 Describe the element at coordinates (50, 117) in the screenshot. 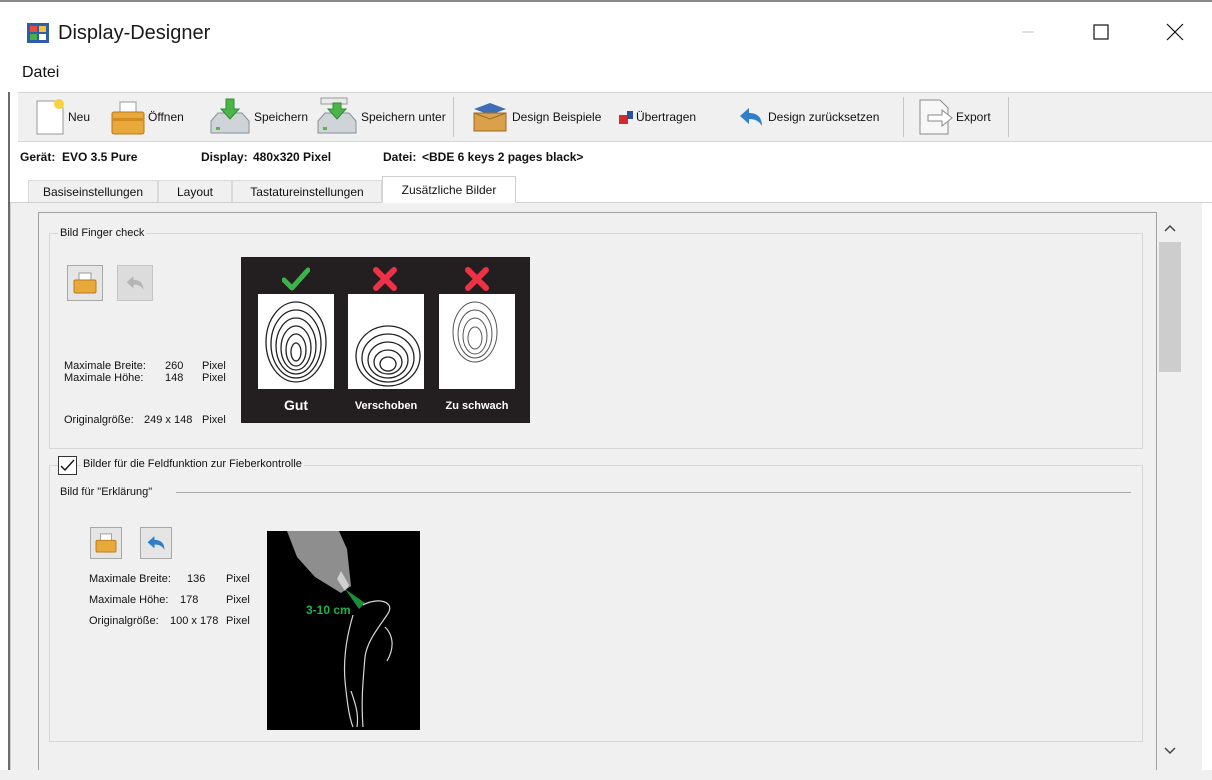

I see `new-document-icon` at that location.